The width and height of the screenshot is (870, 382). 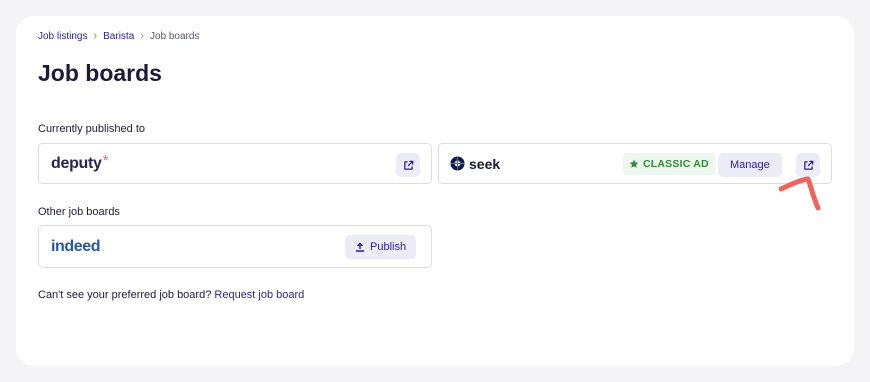 I want to click on page-title: Job boards, so click(x=100, y=73).